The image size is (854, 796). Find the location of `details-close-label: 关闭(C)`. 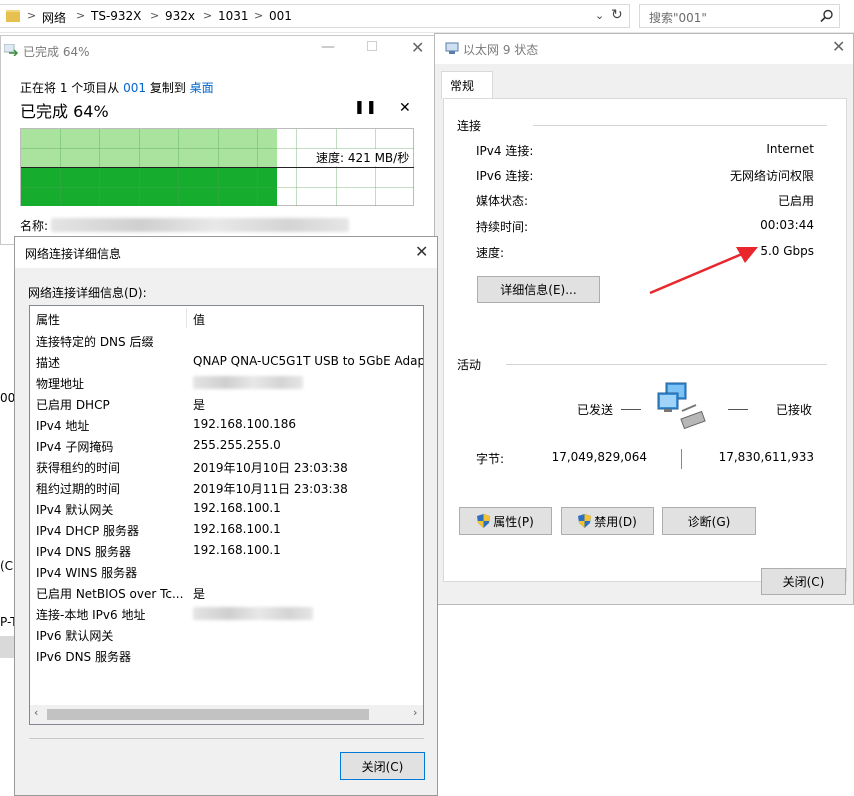

details-close-label: 关闭(C) is located at coordinates (382, 766).